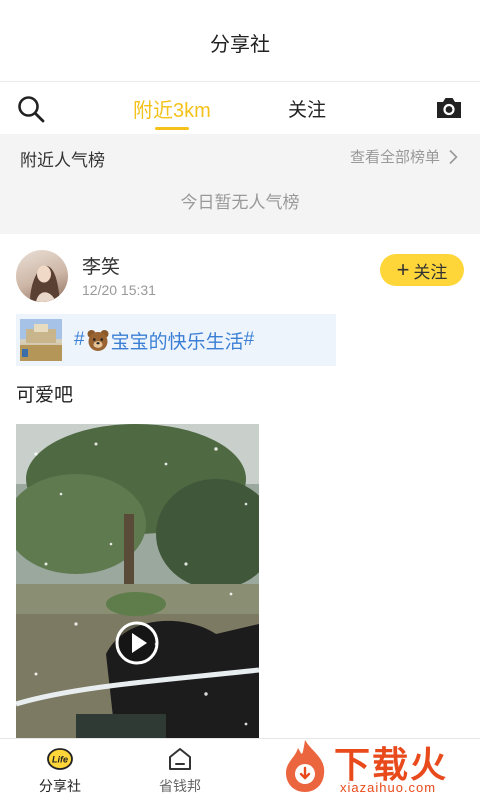 This screenshot has height=800, width=480. I want to click on topic-name: 宝宝的快乐生活, so click(177, 342).